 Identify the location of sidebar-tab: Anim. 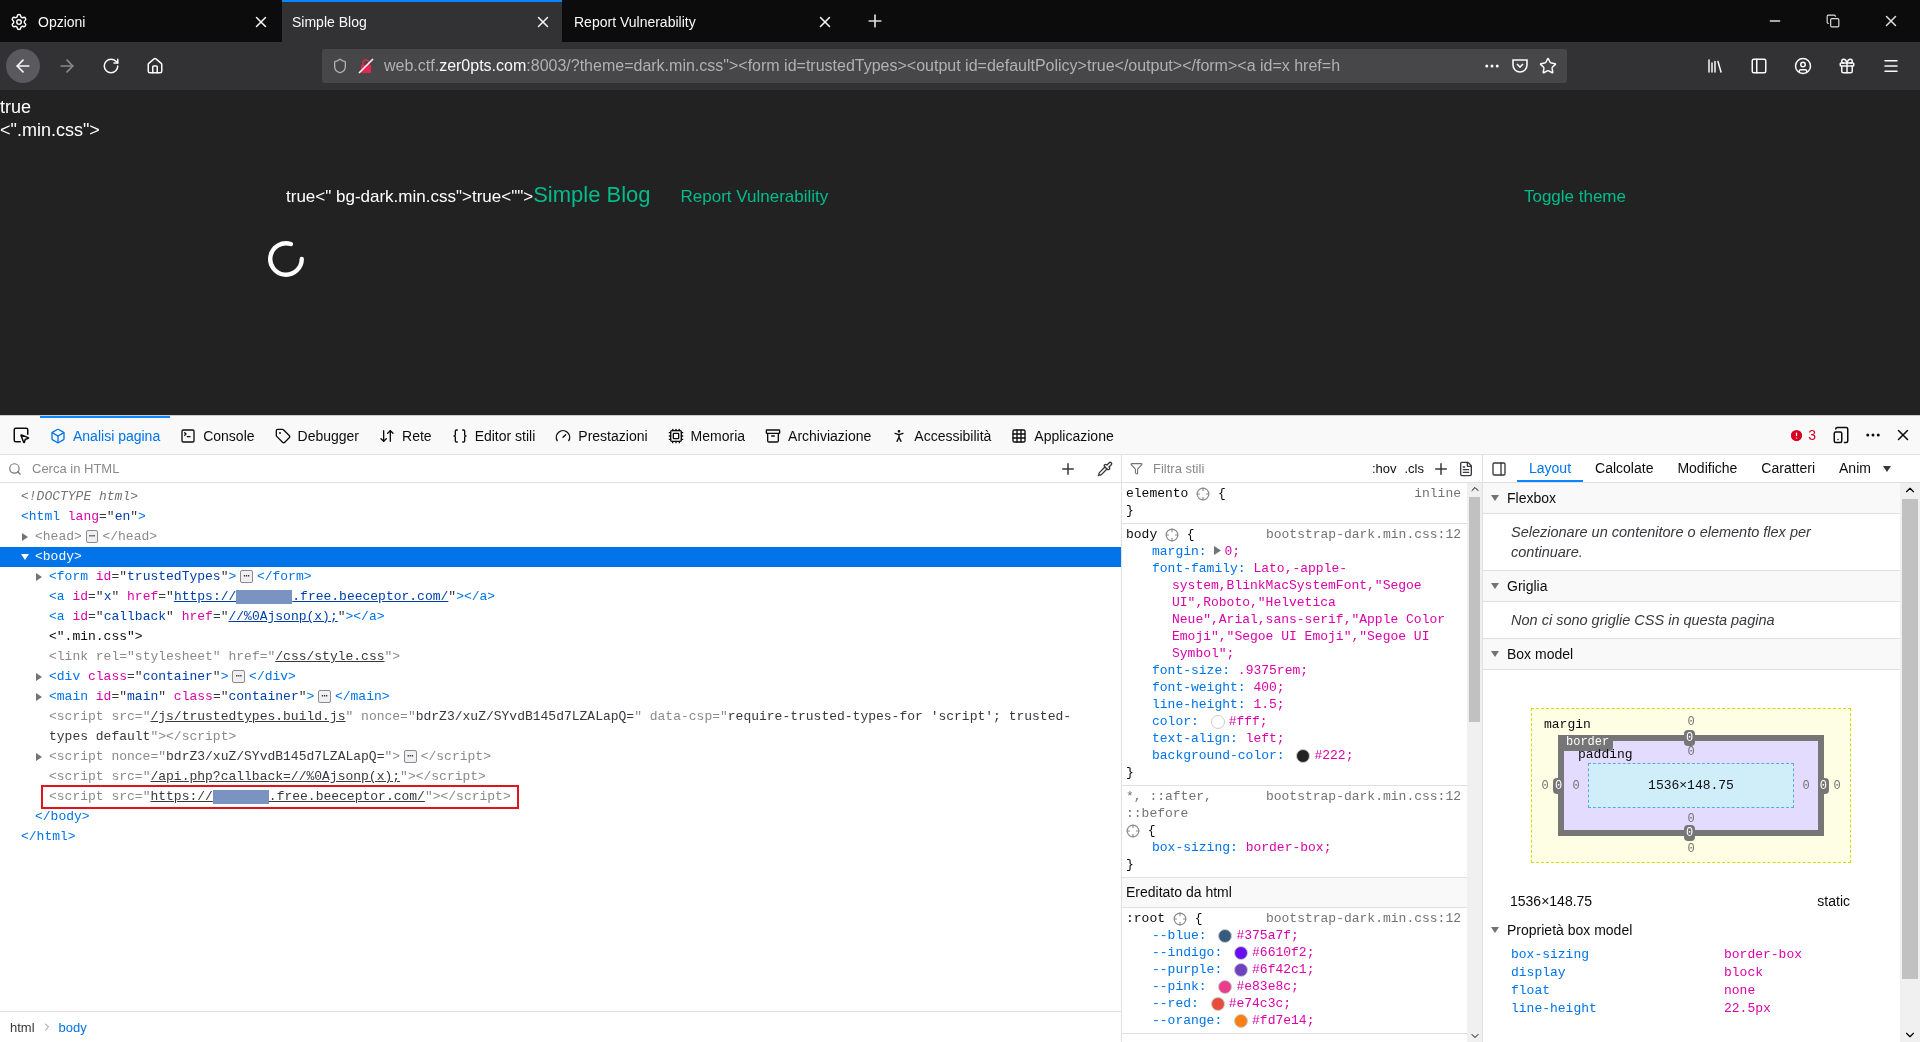
(1855, 468).